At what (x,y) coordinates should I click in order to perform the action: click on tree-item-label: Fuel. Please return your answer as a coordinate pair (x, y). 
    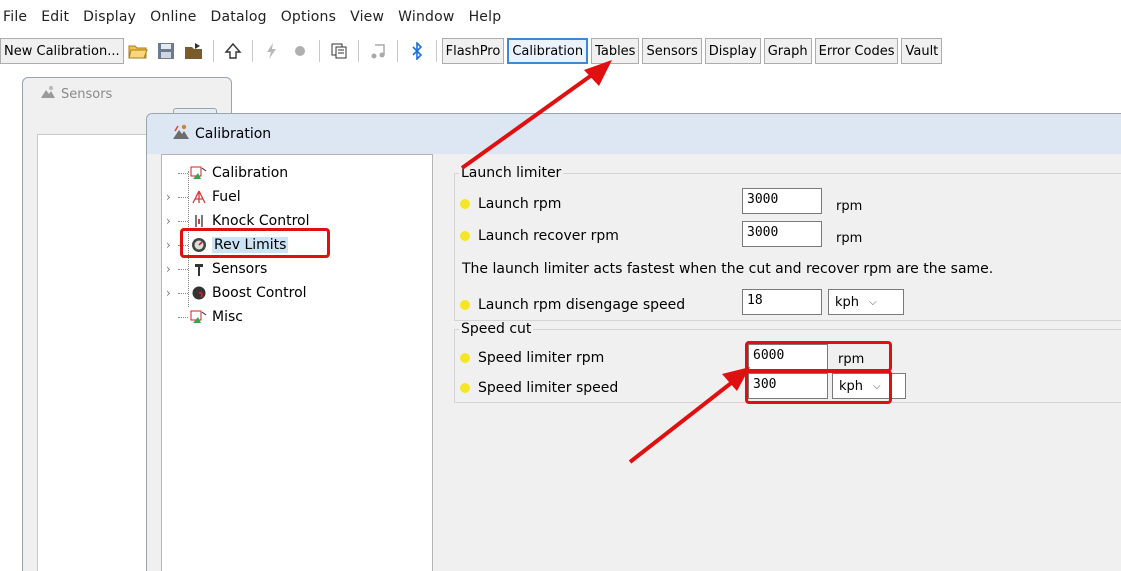
    Looking at the image, I should click on (226, 197).